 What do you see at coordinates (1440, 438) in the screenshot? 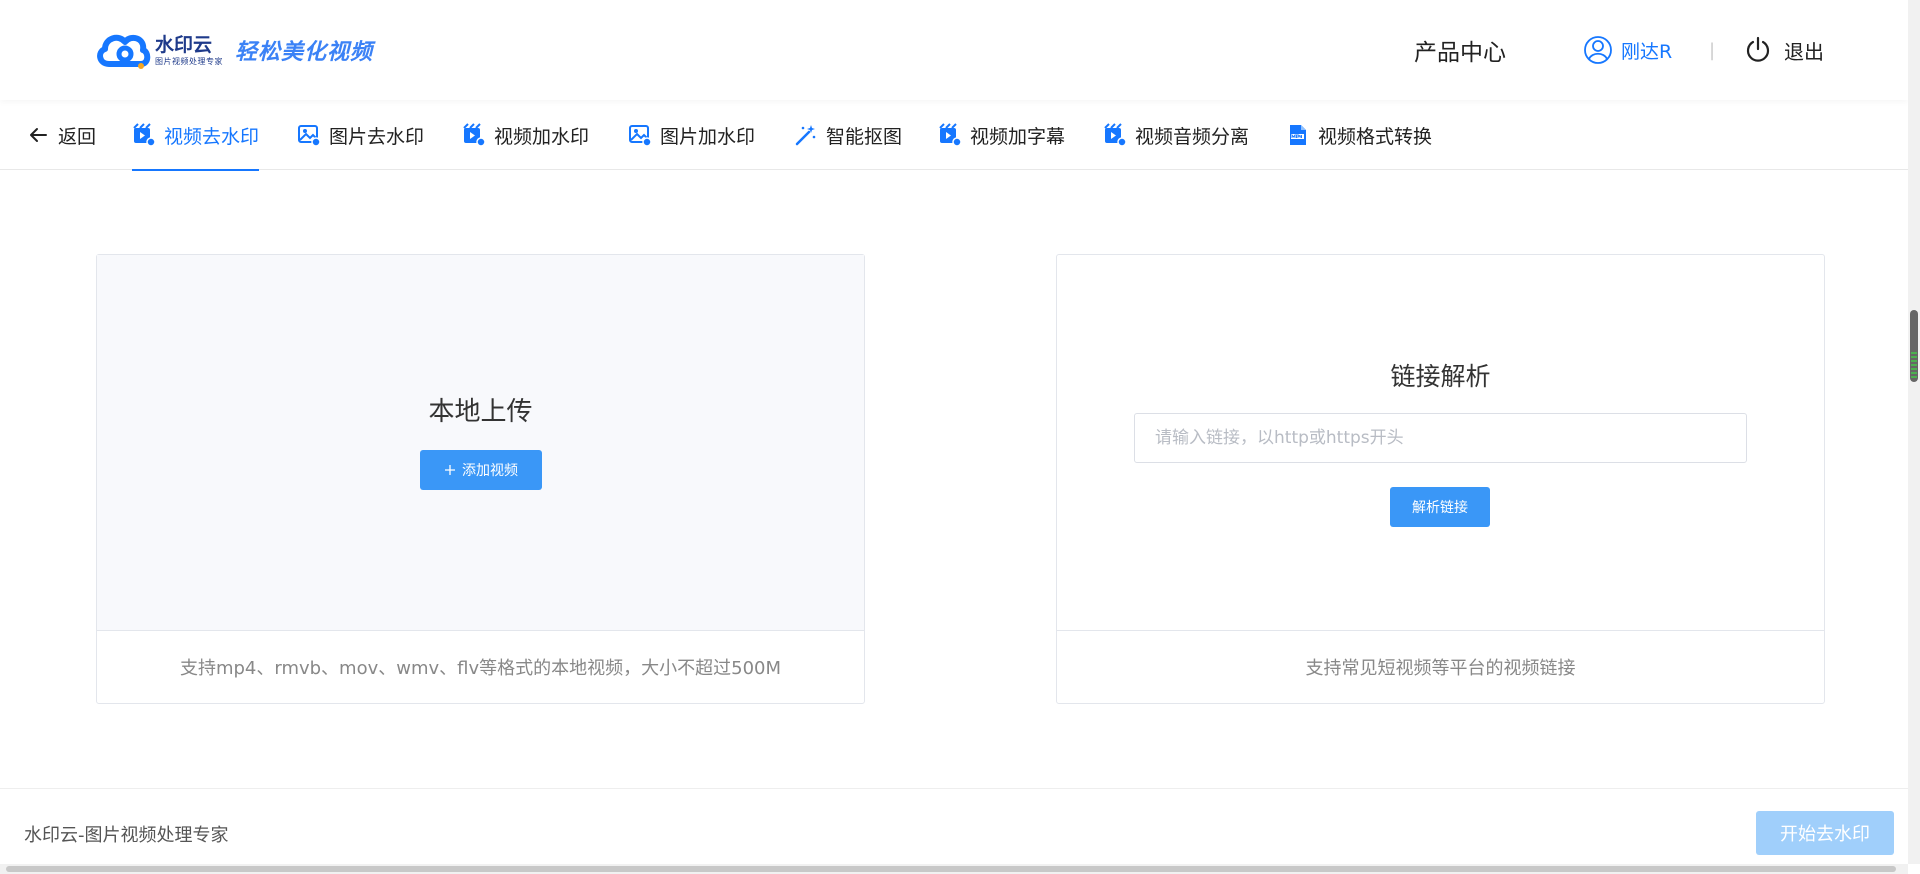
I see `link-input` at bounding box center [1440, 438].